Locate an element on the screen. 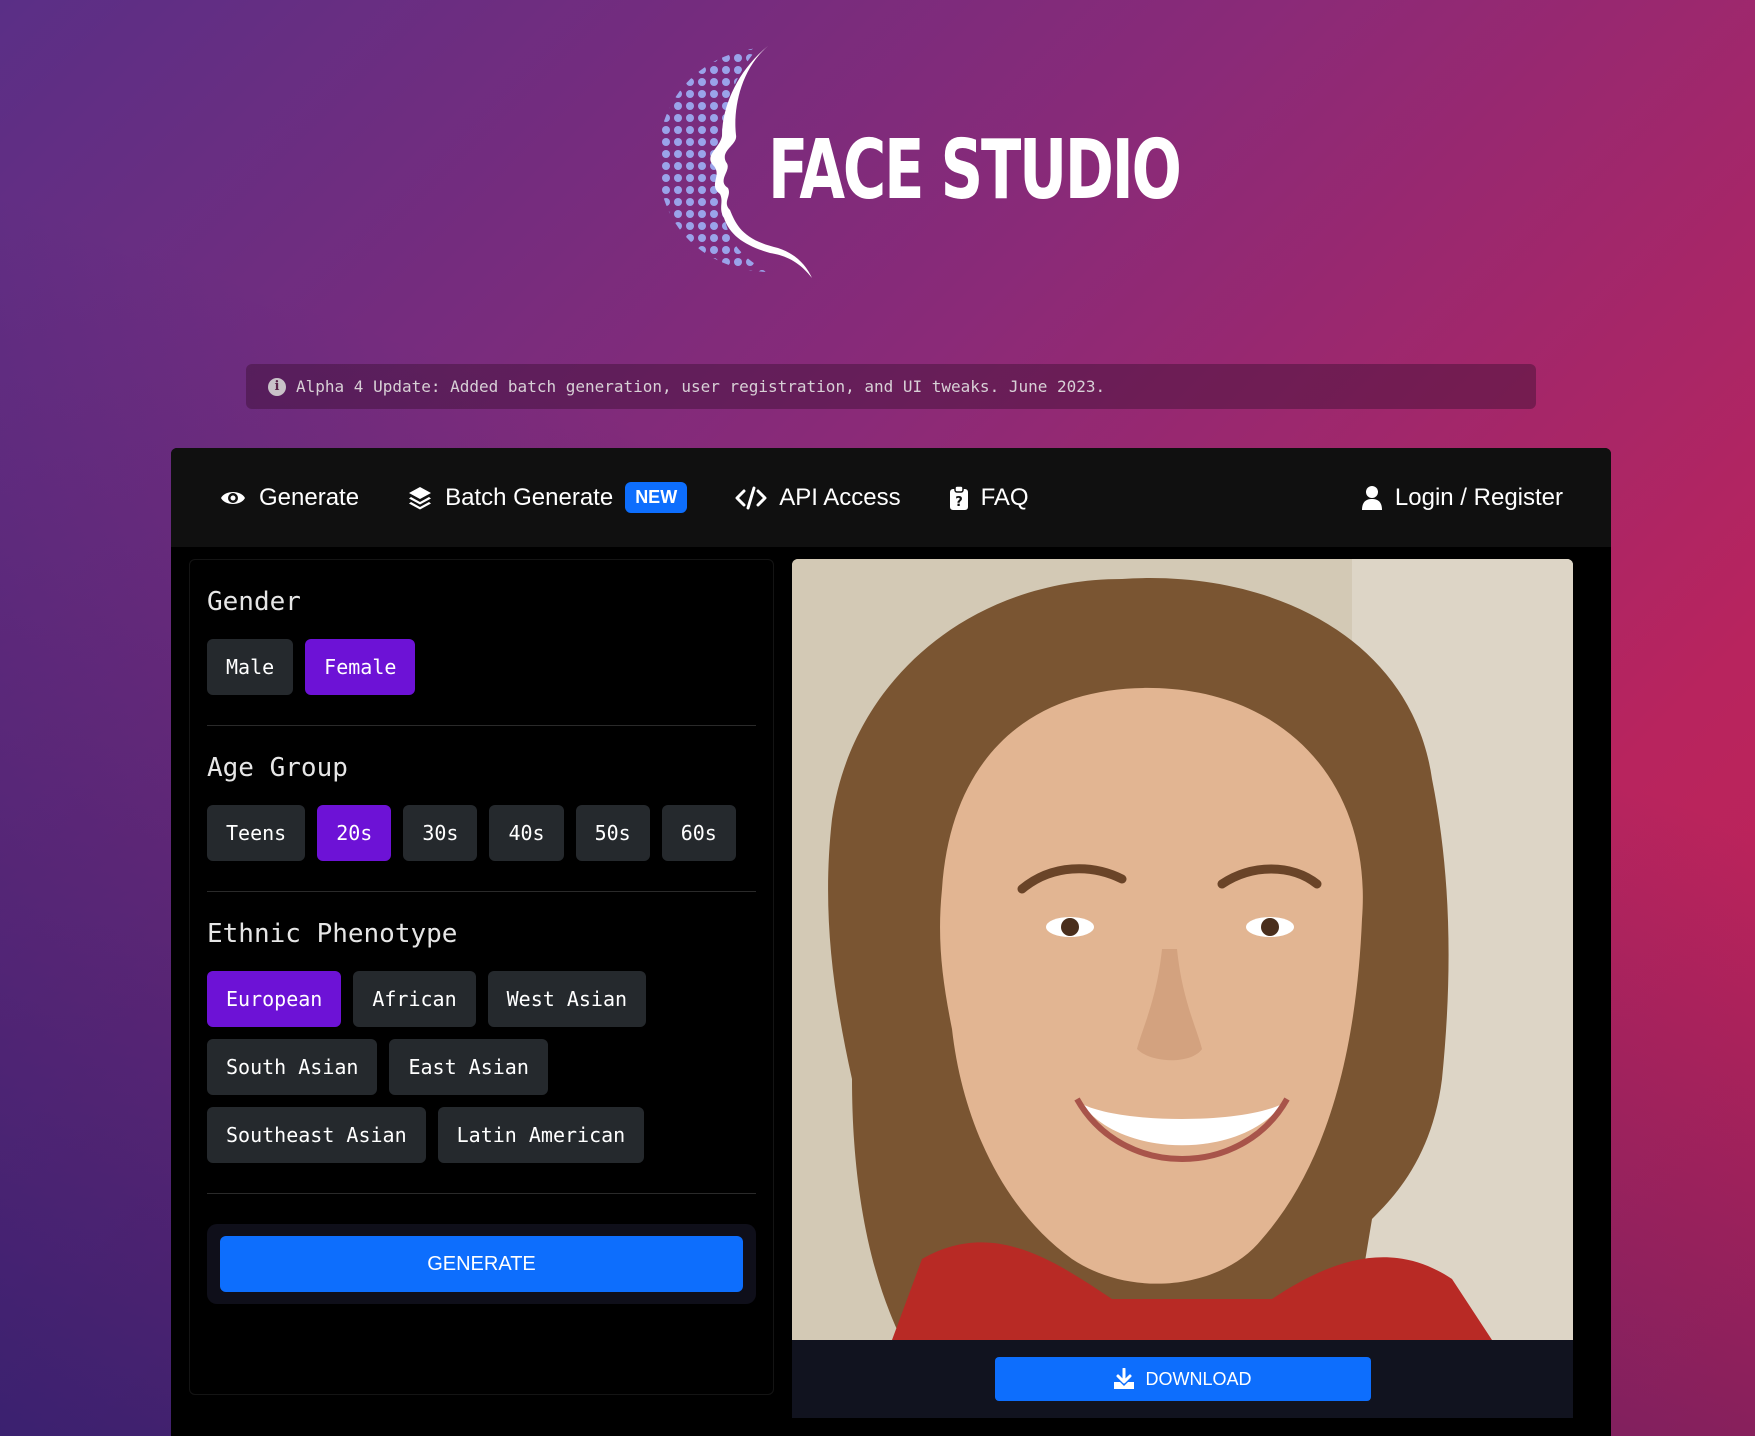  clipboard-question-icon: ? is located at coordinates (958, 497).